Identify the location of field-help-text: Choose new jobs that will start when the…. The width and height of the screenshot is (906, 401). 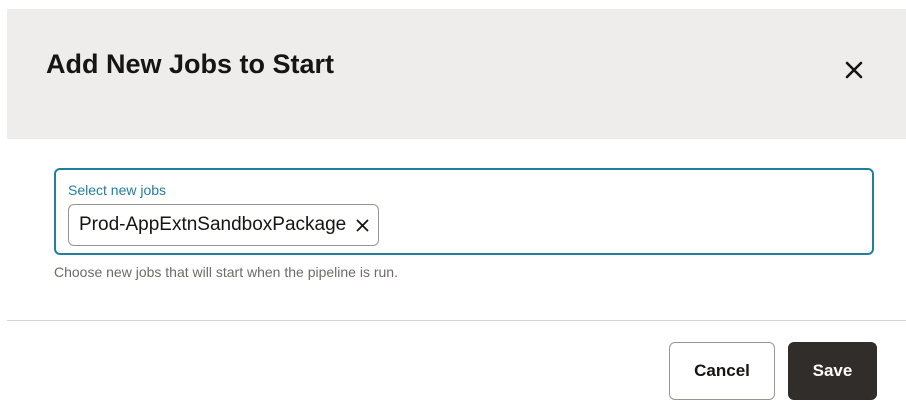
(226, 272).